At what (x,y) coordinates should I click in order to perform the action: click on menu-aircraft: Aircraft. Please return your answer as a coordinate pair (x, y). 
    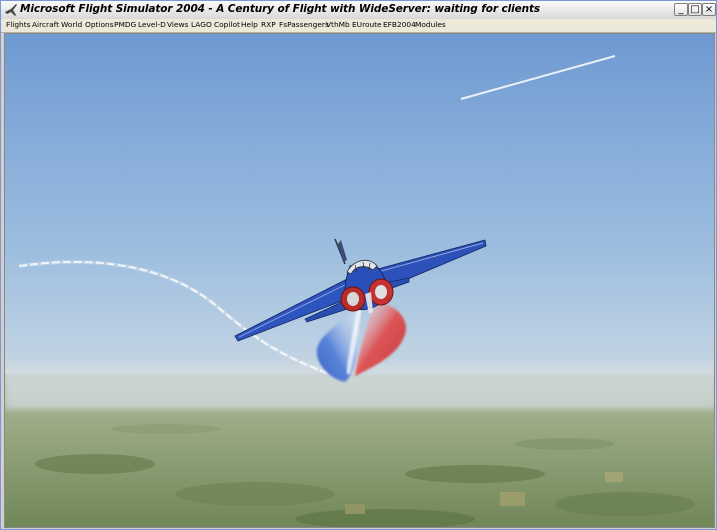
    Looking at the image, I should click on (45, 24).